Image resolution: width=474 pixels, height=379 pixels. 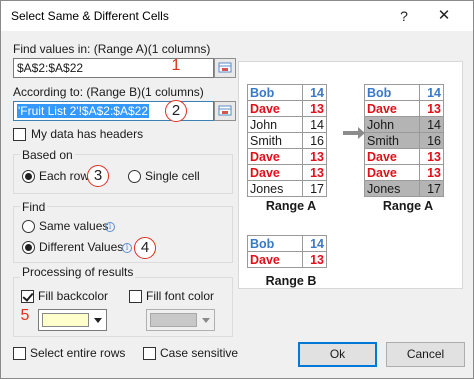 What do you see at coordinates (28, 247) in the screenshot?
I see `different-values-radio` at bounding box center [28, 247].